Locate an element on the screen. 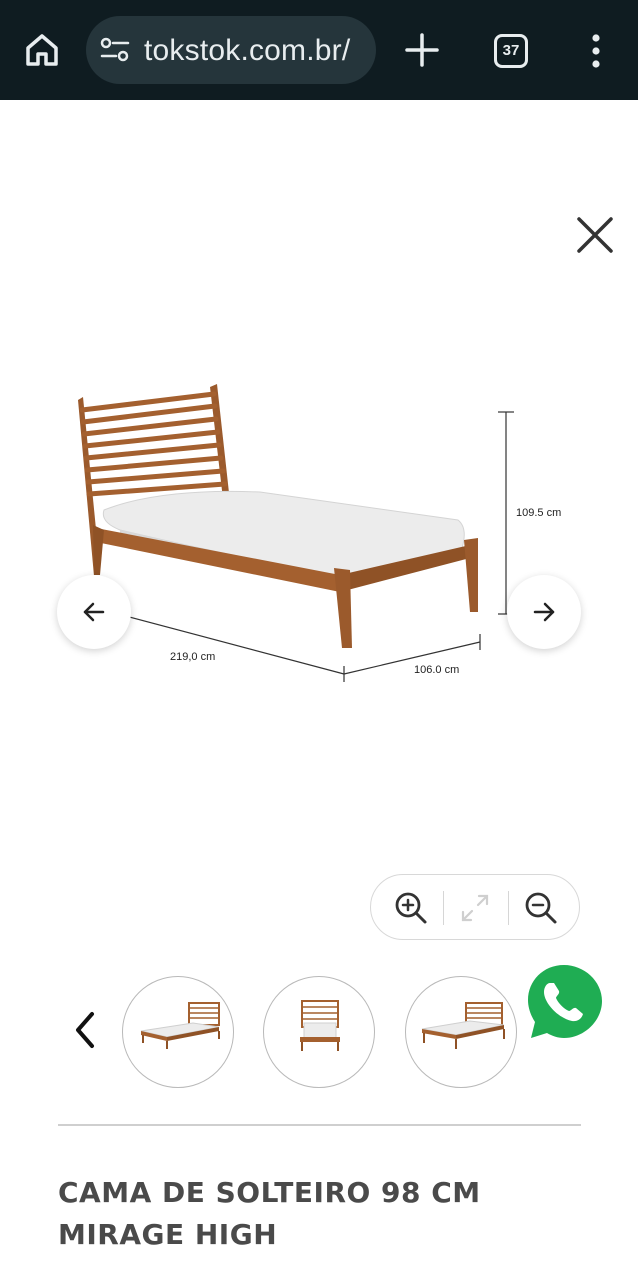  browser-toolbar: tokstok.com.br/ 37 is located at coordinates (319, 50).